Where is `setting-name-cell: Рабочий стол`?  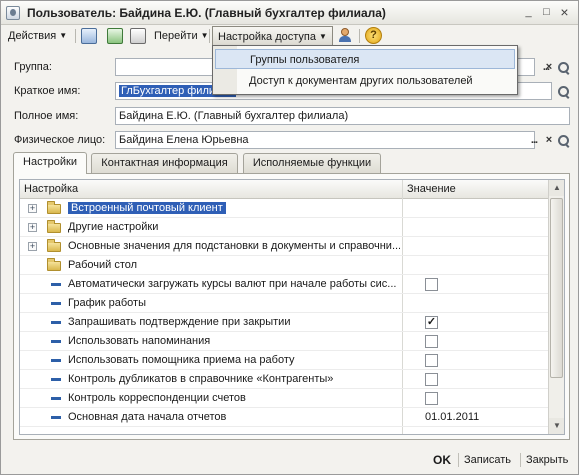 setting-name-cell: Рабочий стол is located at coordinates (234, 265).